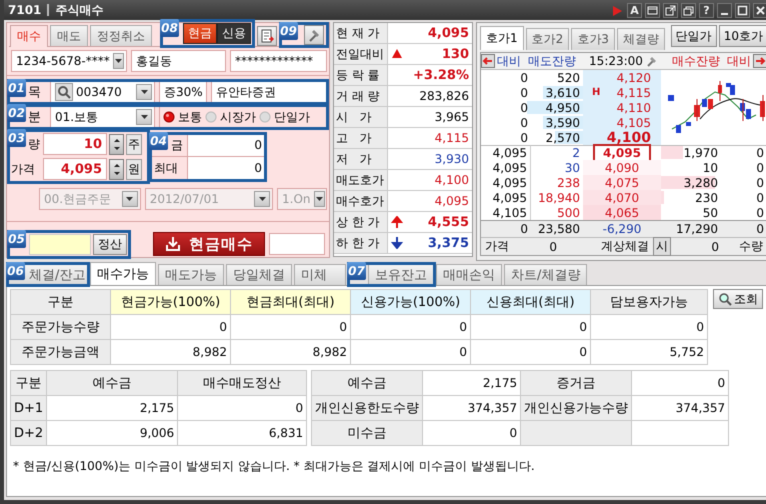  I want to click on quote-value: +3.28%, so click(441, 75).